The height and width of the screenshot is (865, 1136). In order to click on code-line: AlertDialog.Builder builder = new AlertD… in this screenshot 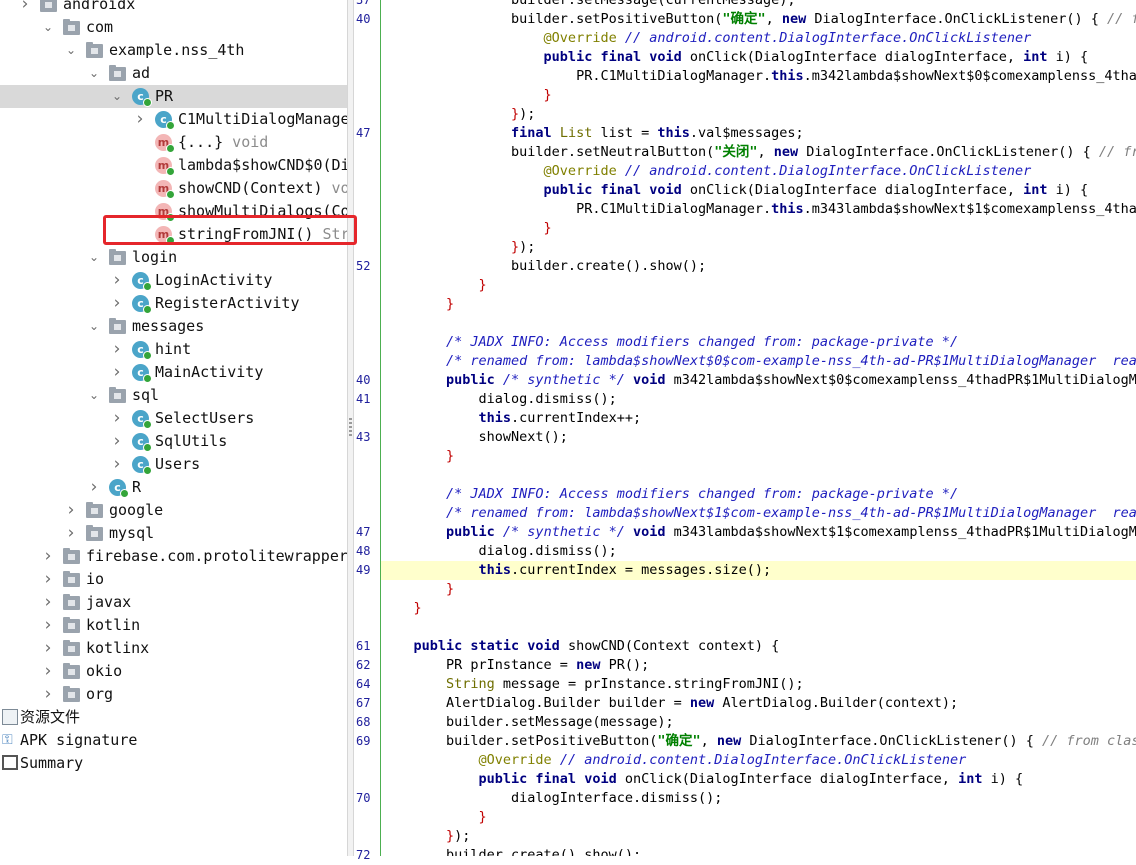, I will do `click(758, 703)`.